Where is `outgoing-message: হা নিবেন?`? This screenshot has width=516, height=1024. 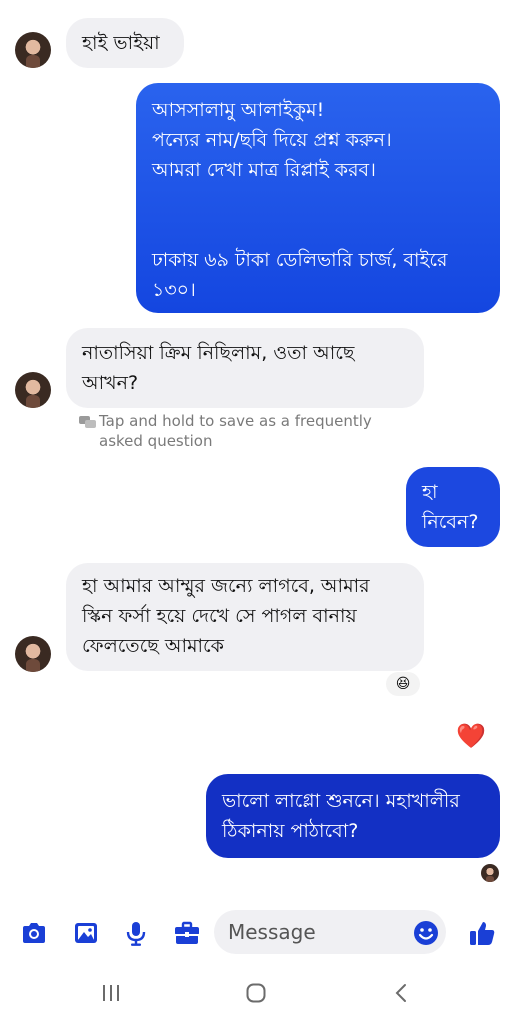 outgoing-message: হা নিবেন? is located at coordinates (453, 507).